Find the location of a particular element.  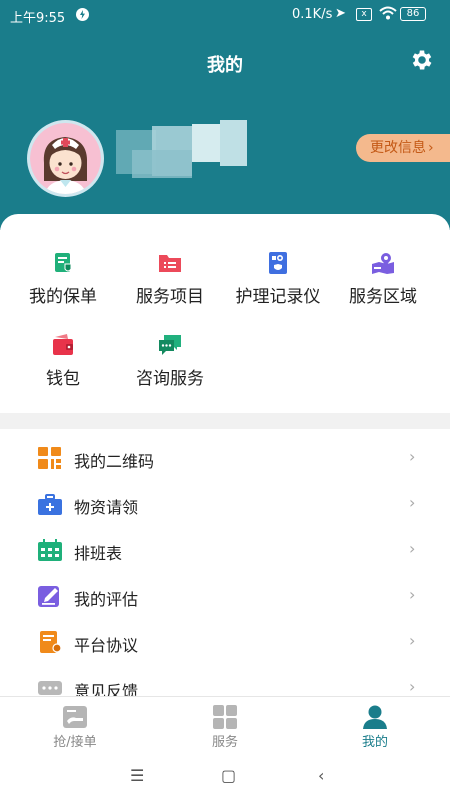

grid-label: 服务项目 is located at coordinates (170, 297).